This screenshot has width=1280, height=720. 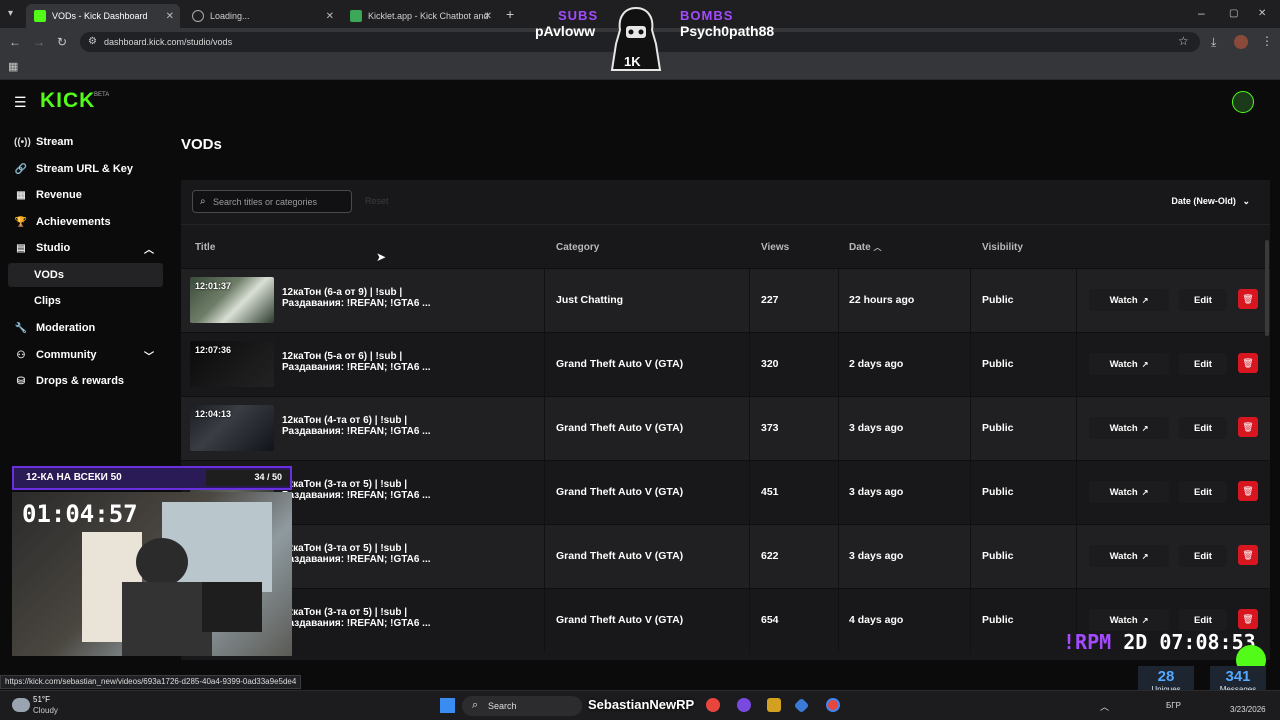 What do you see at coordinates (85, 328) in the screenshot?
I see `sidebar-item-moderation: 🔧 Moderation` at bounding box center [85, 328].